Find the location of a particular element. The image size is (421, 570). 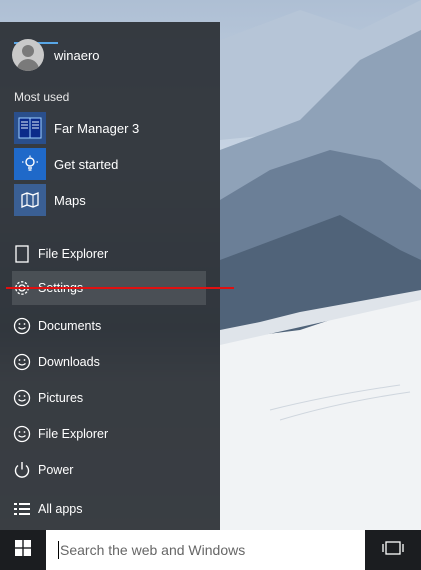

app-maps: Maps is located at coordinates (114, 200).